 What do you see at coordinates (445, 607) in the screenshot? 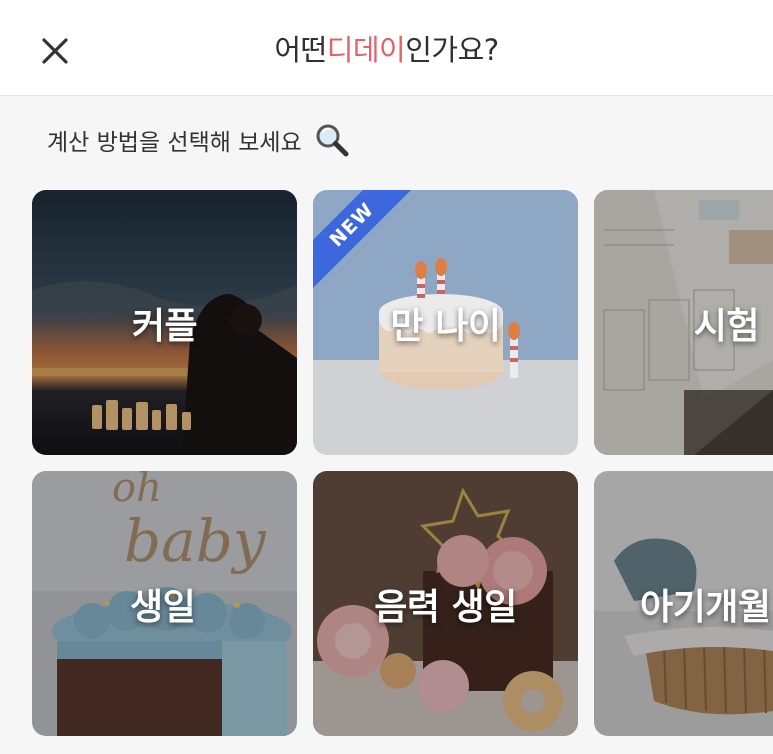
I see `card-label: 음력 생일` at bounding box center [445, 607].